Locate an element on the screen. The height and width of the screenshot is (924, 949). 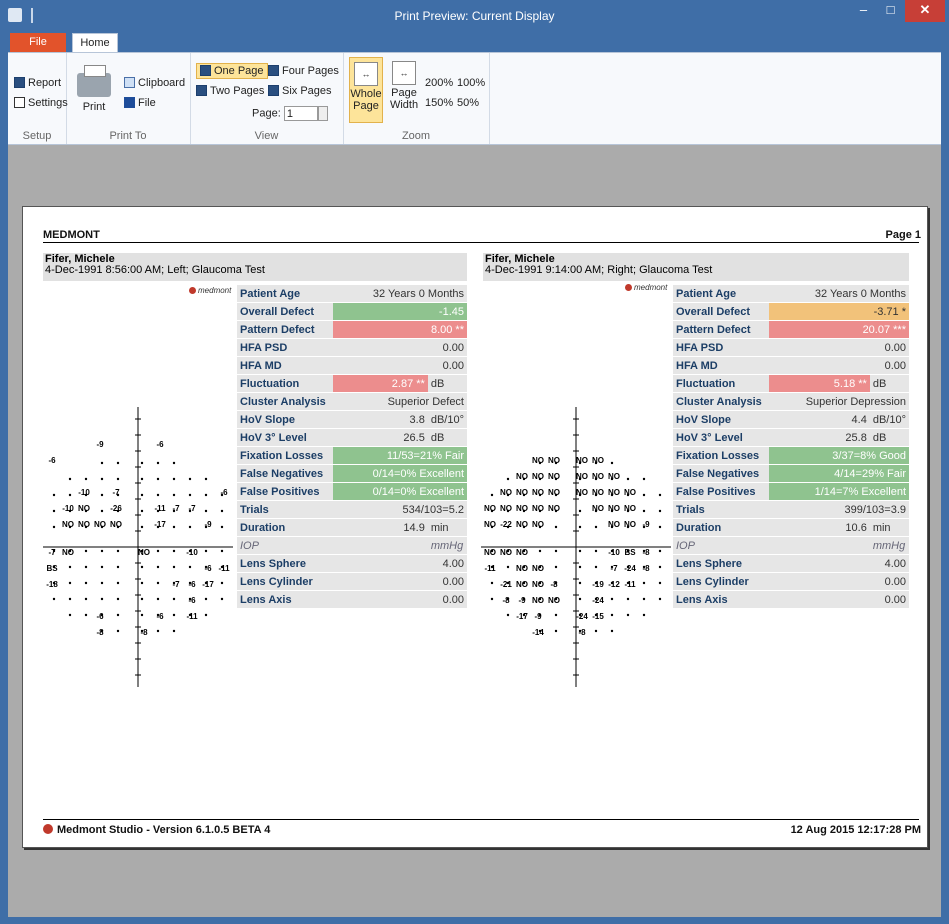
report-button: Report is located at coordinates (37, 83).